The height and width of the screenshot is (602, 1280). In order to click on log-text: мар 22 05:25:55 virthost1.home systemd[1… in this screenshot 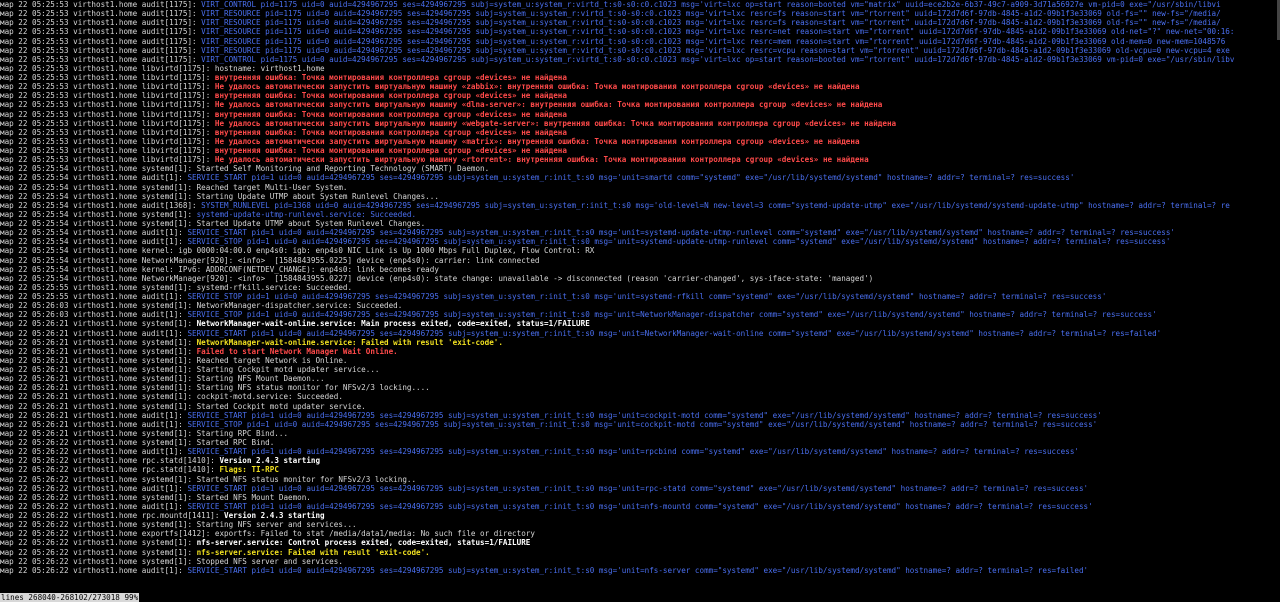, I will do `click(176, 287)`.